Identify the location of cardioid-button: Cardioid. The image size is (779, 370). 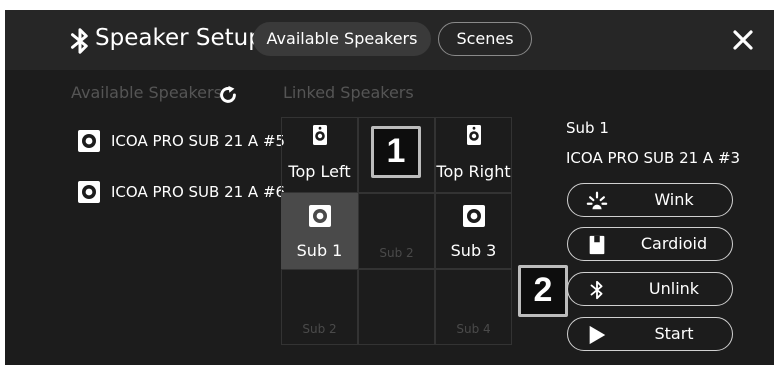
(650, 244).